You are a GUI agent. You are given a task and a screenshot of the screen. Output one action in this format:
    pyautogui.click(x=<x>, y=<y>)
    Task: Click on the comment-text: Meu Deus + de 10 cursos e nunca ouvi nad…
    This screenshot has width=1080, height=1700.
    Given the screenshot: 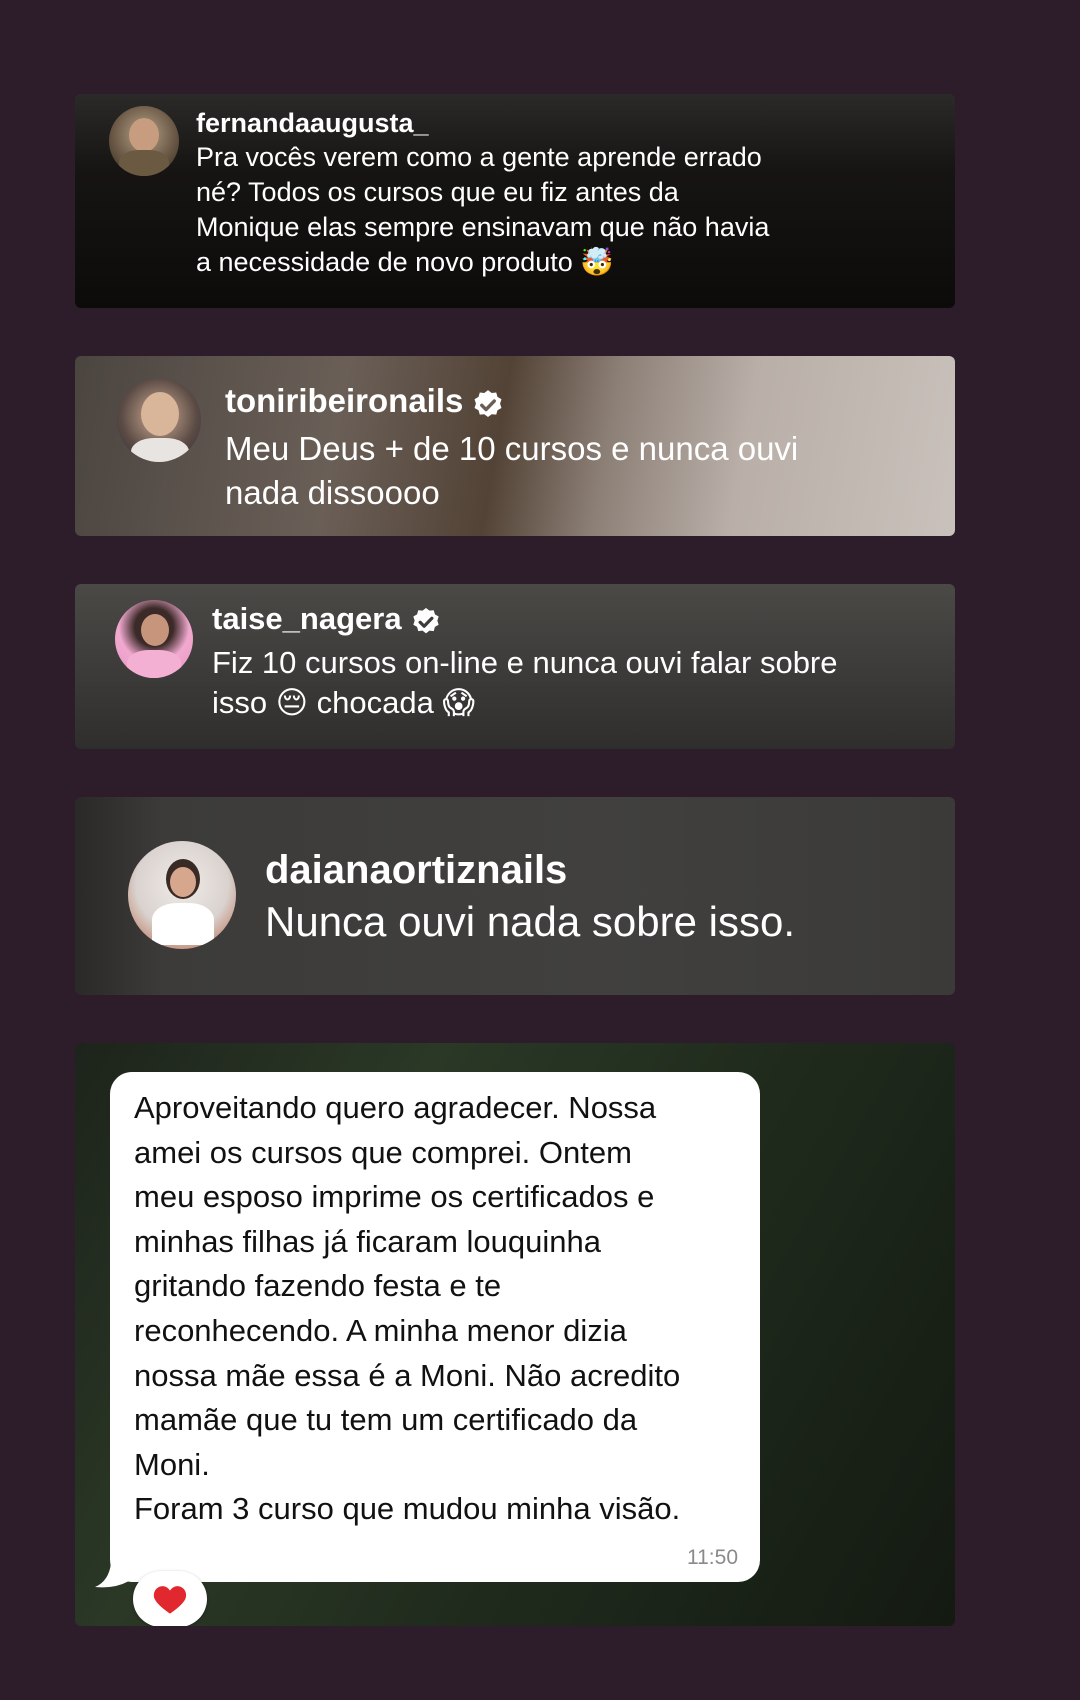 What is the action you would take?
    pyautogui.click(x=512, y=471)
    